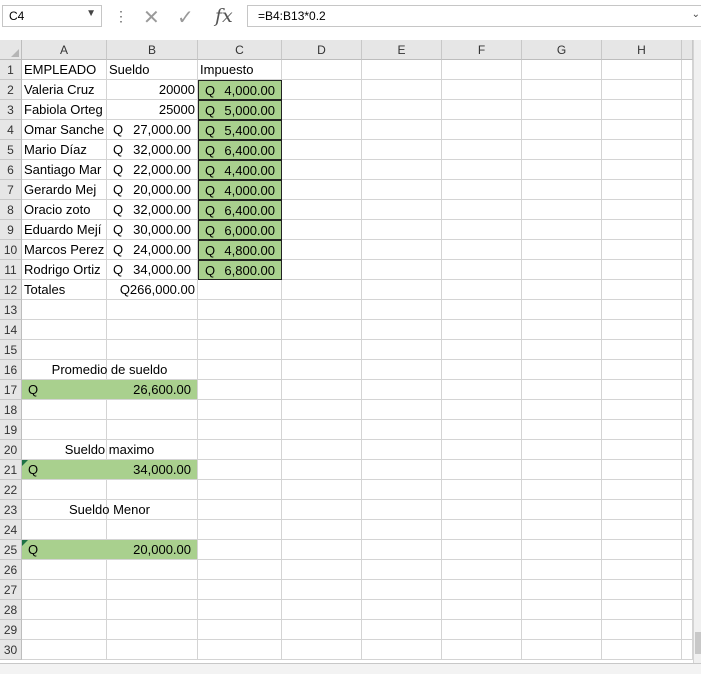 This screenshot has width=701, height=674. What do you see at coordinates (91, 13) in the screenshot?
I see `dropdown-arrow-icon: ▼` at bounding box center [91, 13].